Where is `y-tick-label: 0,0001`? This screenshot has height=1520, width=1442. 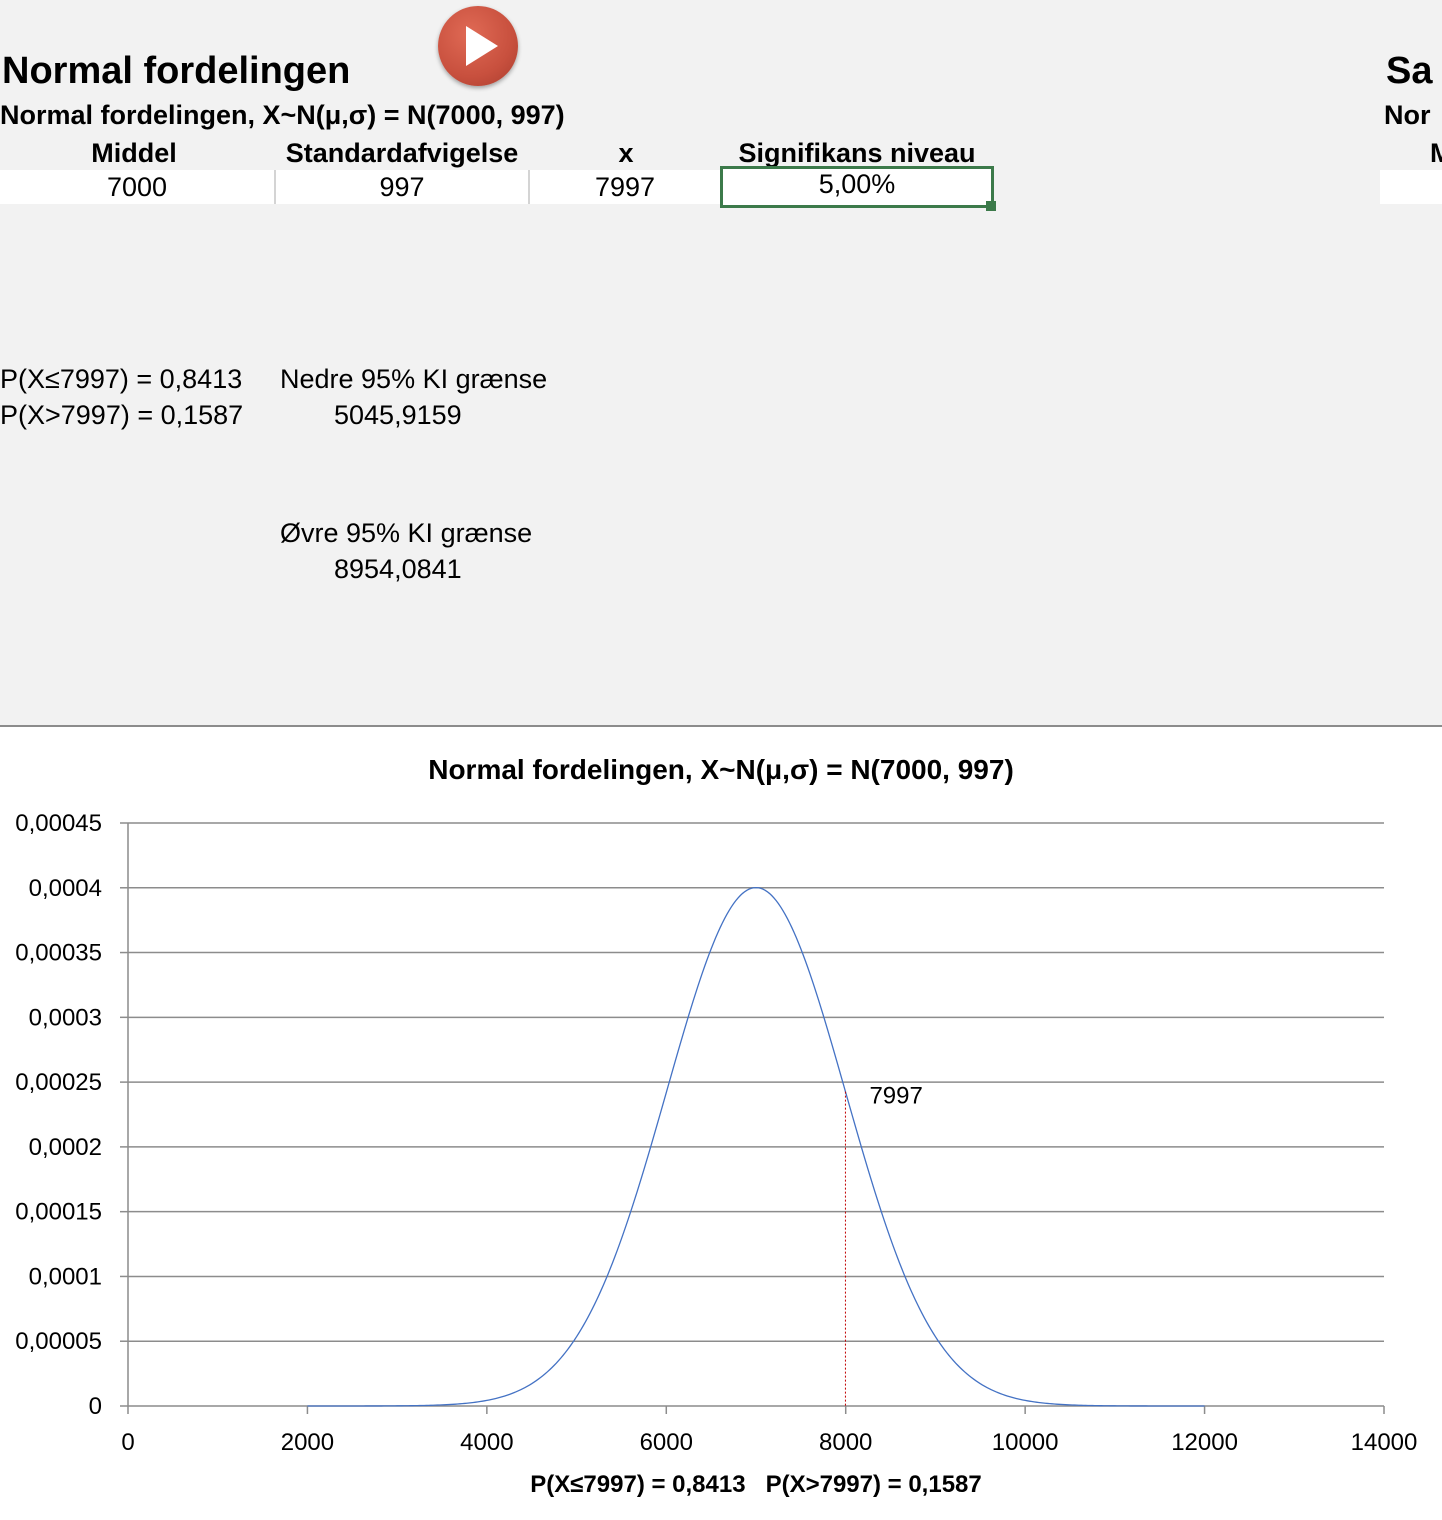 y-tick-label: 0,0001 is located at coordinates (65, 1276).